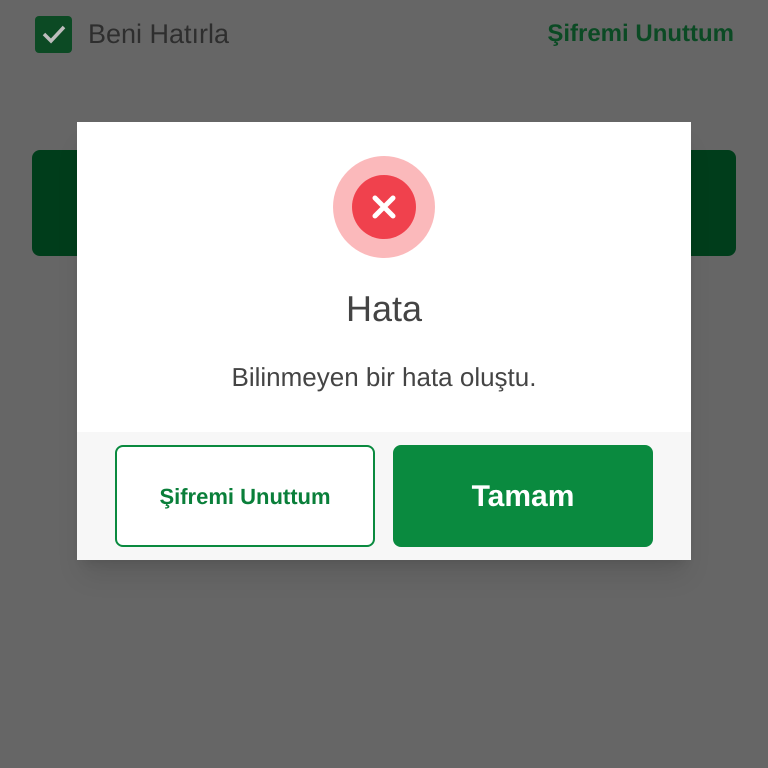 Image resolution: width=768 pixels, height=768 pixels. What do you see at coordinates (384, 377) in the screenshot?
I see `dialog-message: Bilinmeyen bir hata oluştu.` at bounding box center [384, 377].